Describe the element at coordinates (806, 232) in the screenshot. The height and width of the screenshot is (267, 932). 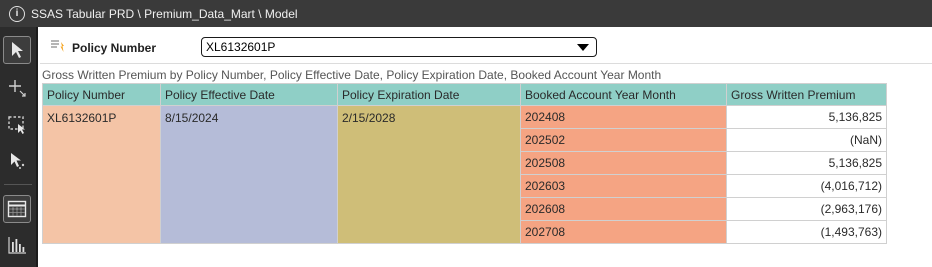
I see `cell-premium: (1,493,763)` at that location.